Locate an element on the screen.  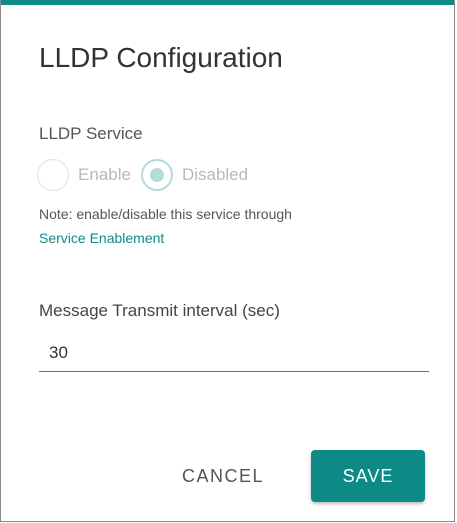
radio-selected-dot is located at coordinates (156, 175).